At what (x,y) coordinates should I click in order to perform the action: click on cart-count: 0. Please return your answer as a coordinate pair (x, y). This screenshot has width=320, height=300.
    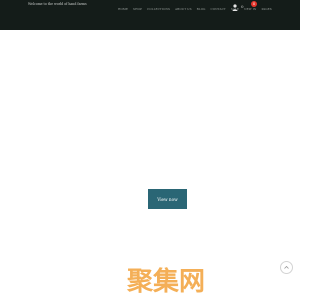
    Looking at the image, I should click on (242, 6).